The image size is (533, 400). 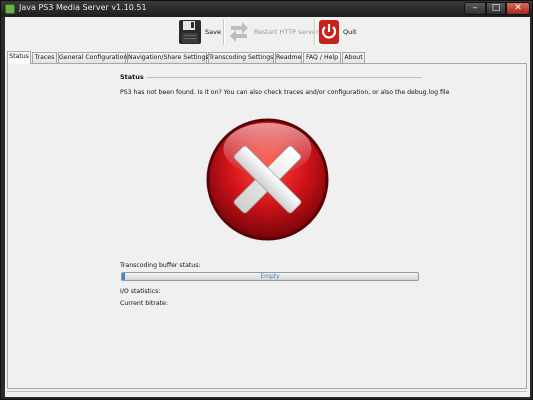 I want to click on toolbar: Save Restart HTTP server Quit, so click(x=267, y=33).